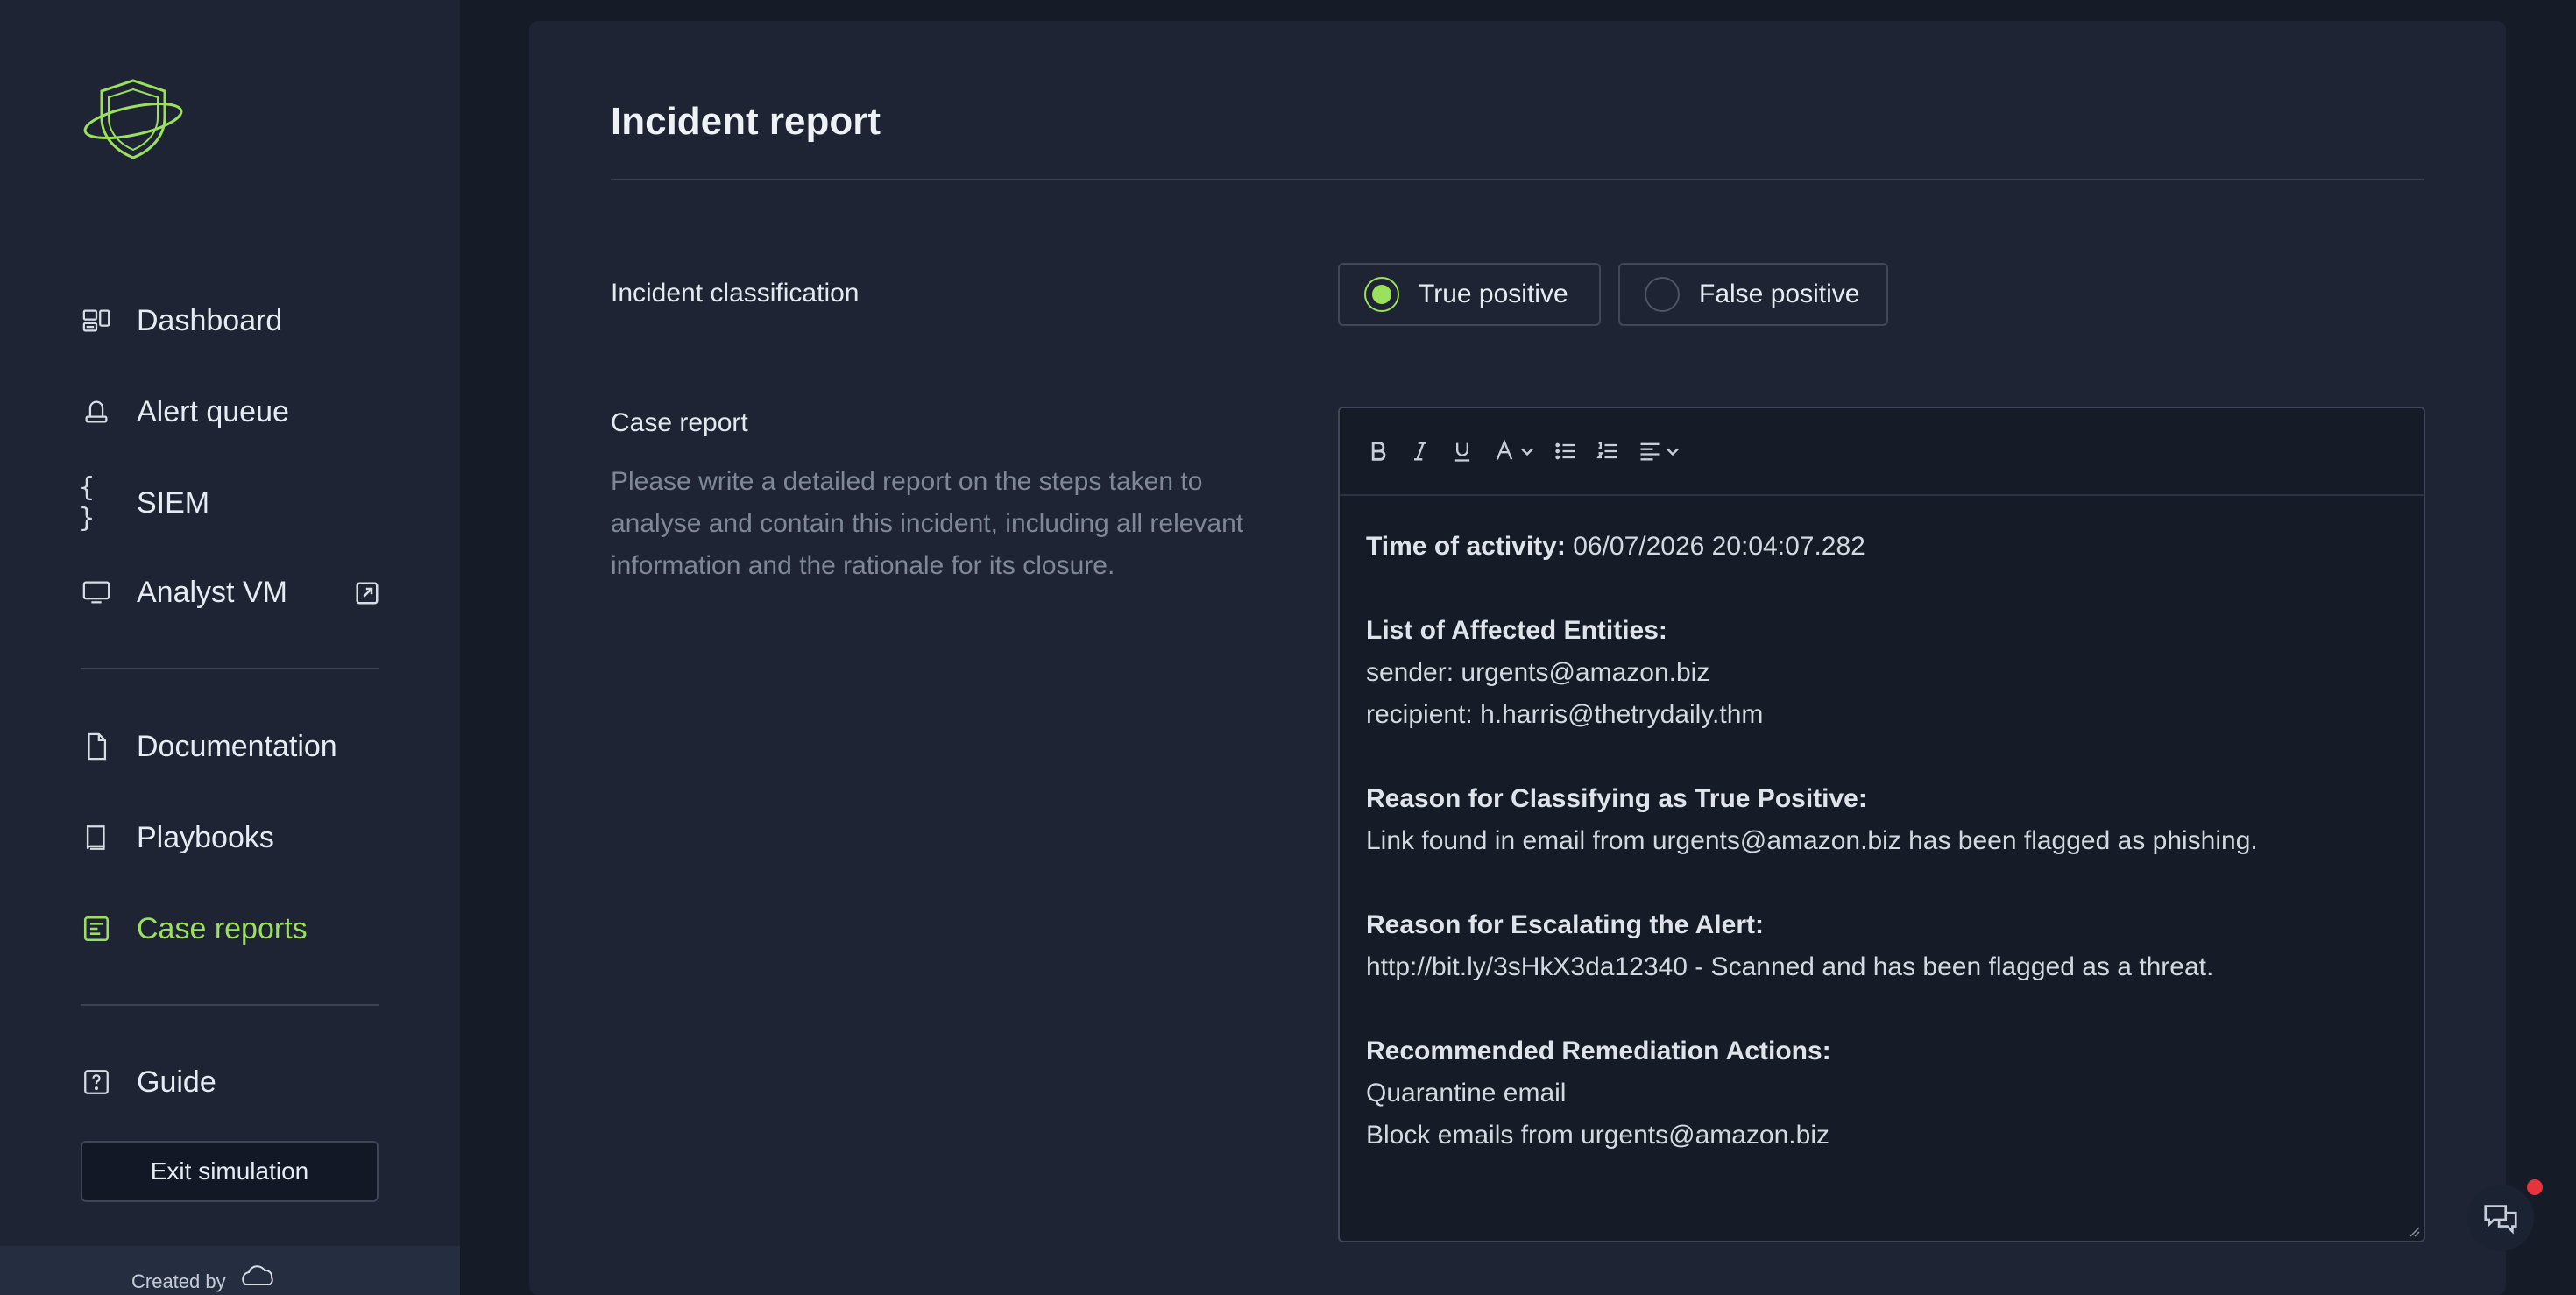  I want to click on time-label: Time of activity:, so click(1466, 546).